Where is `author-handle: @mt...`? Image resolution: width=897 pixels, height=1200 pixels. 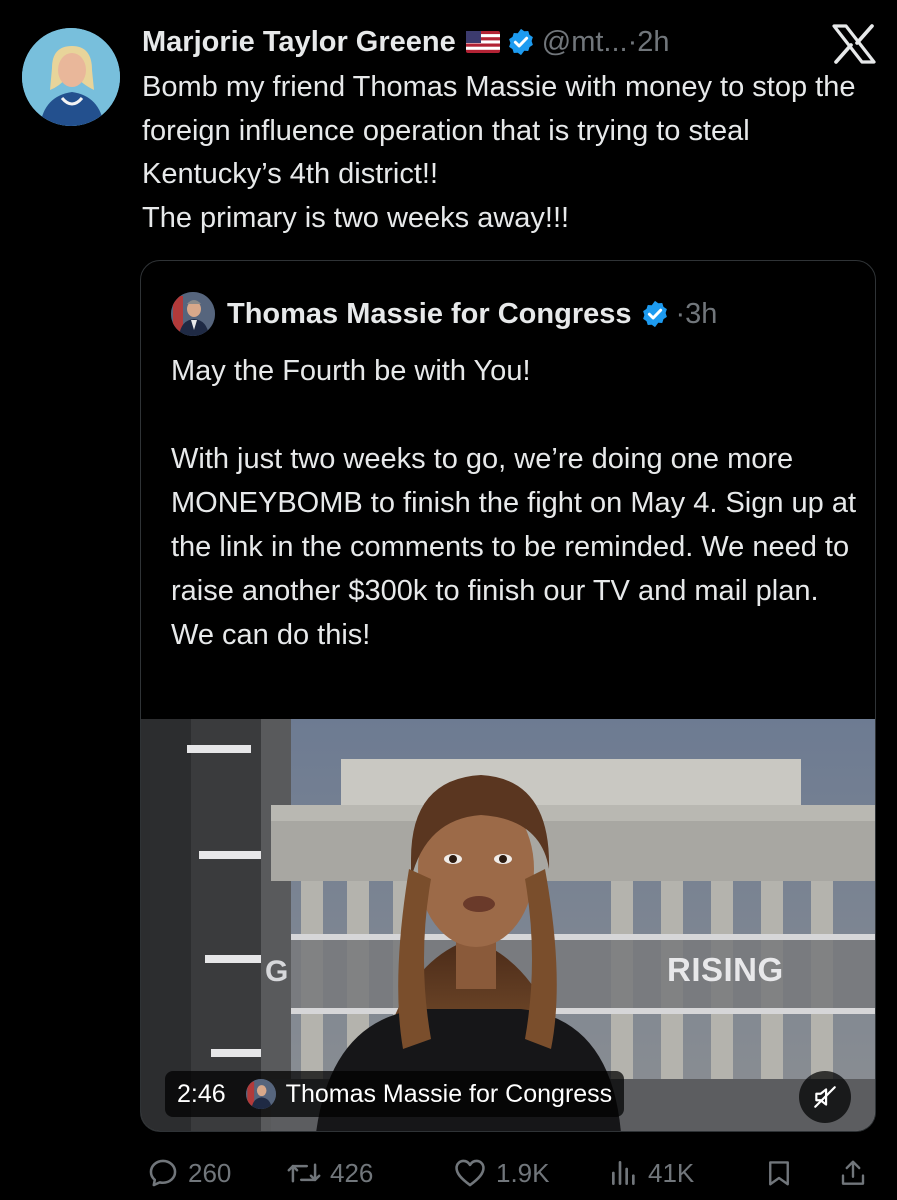 author-handle: @mt... is located at coordinates (585, 42).